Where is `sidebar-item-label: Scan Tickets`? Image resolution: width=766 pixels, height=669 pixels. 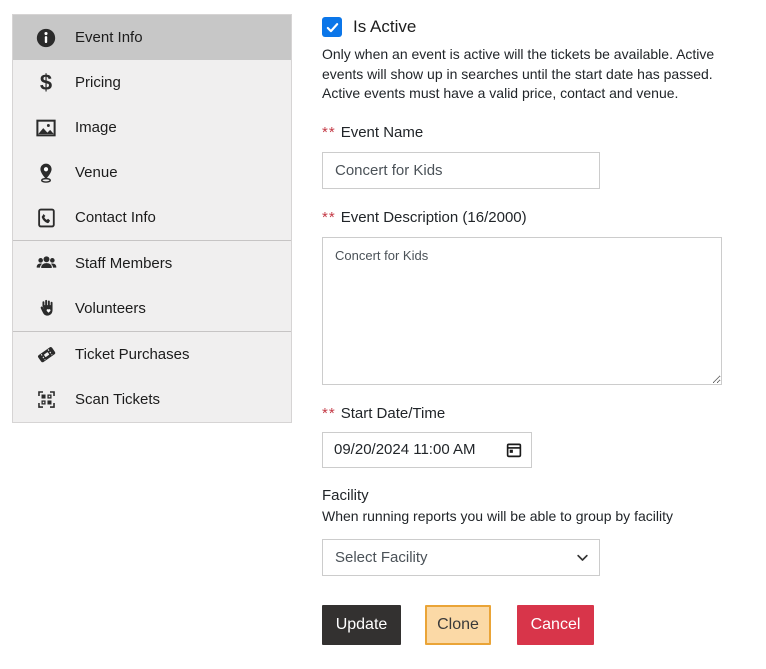
sidebar-item-label: Scan Tickets is located at coordinates (118, 399).